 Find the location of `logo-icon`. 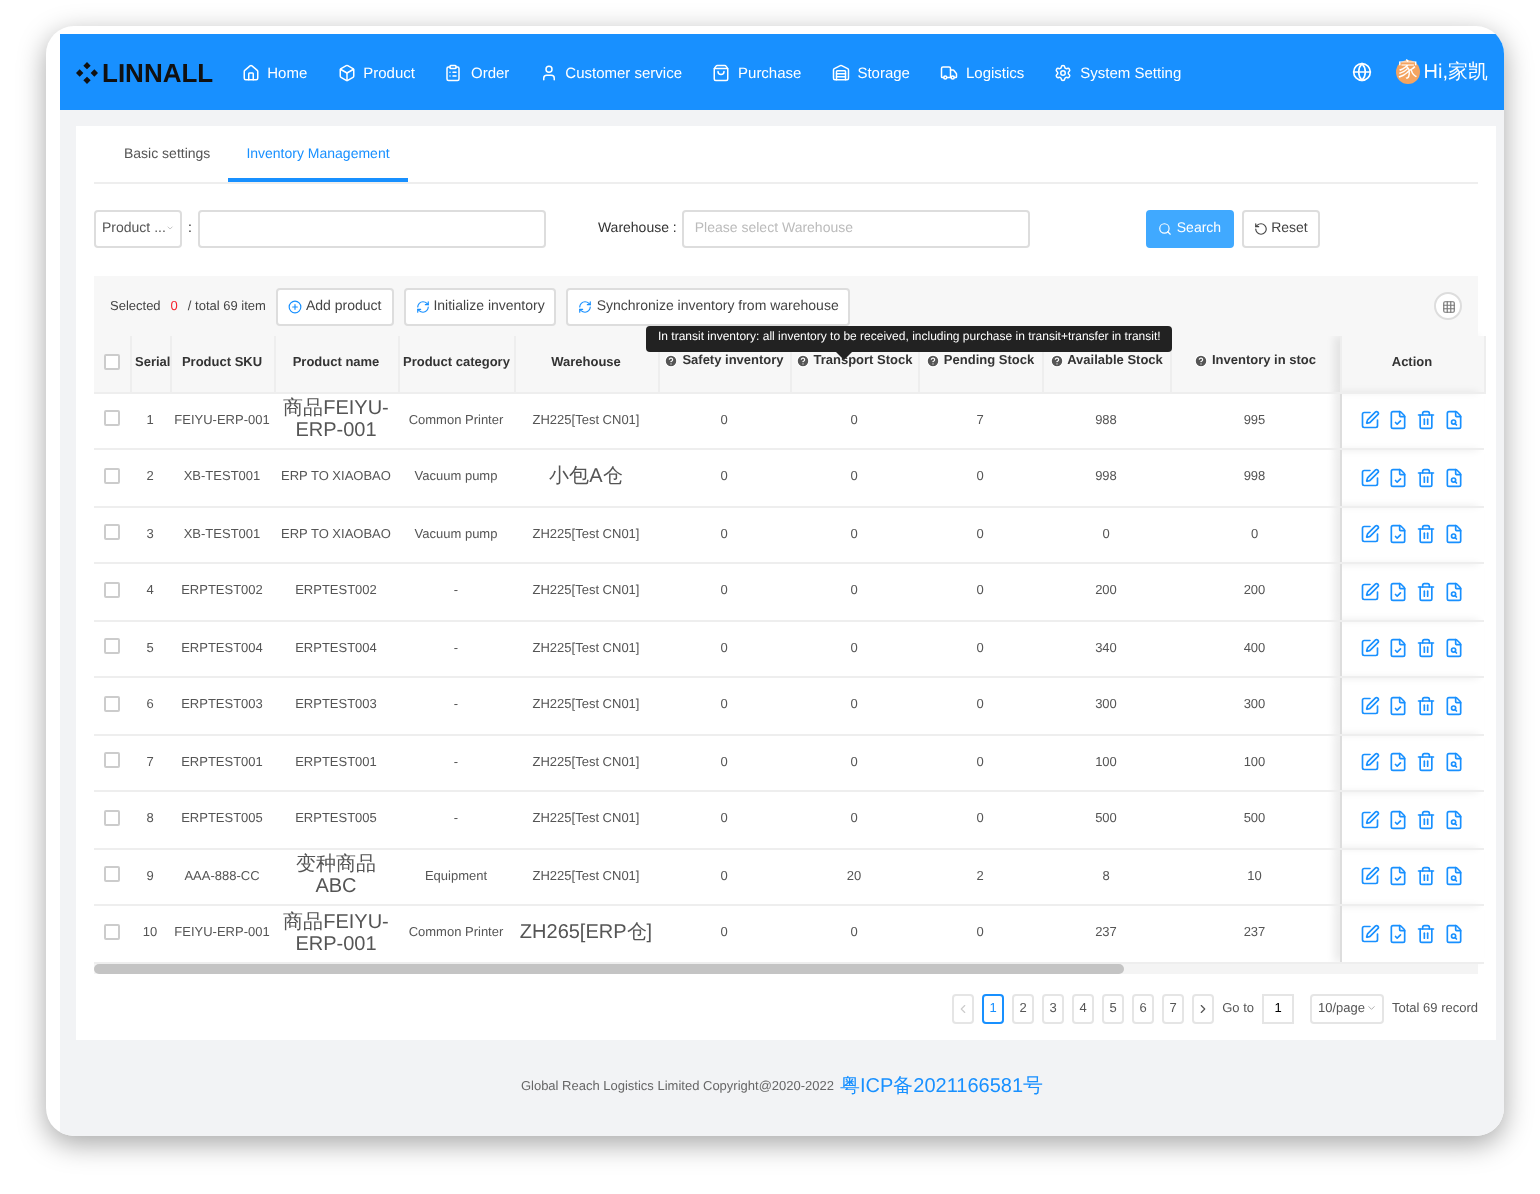

logo-icon is located at coordinates (87, 72).